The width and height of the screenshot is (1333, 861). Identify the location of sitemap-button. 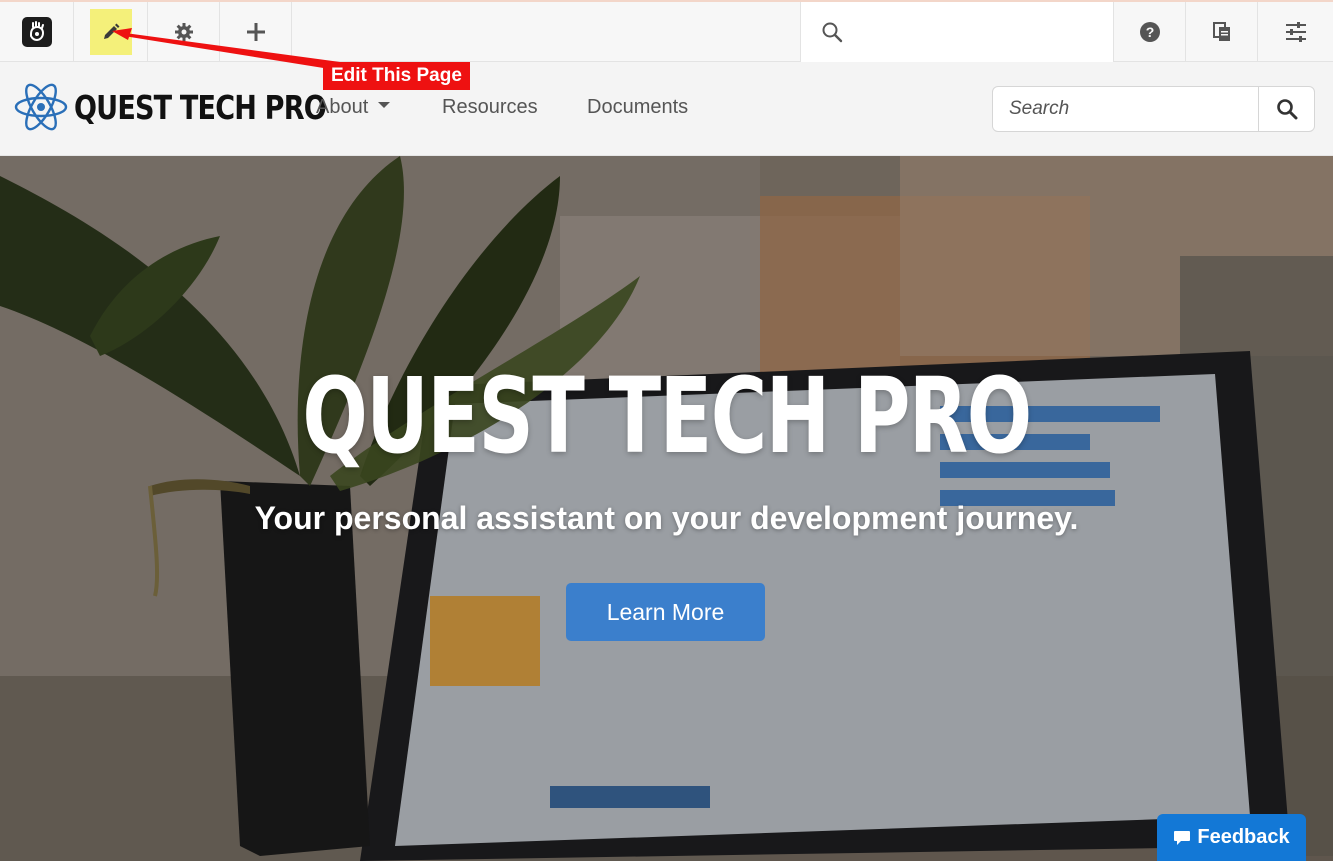
(1221, 32).